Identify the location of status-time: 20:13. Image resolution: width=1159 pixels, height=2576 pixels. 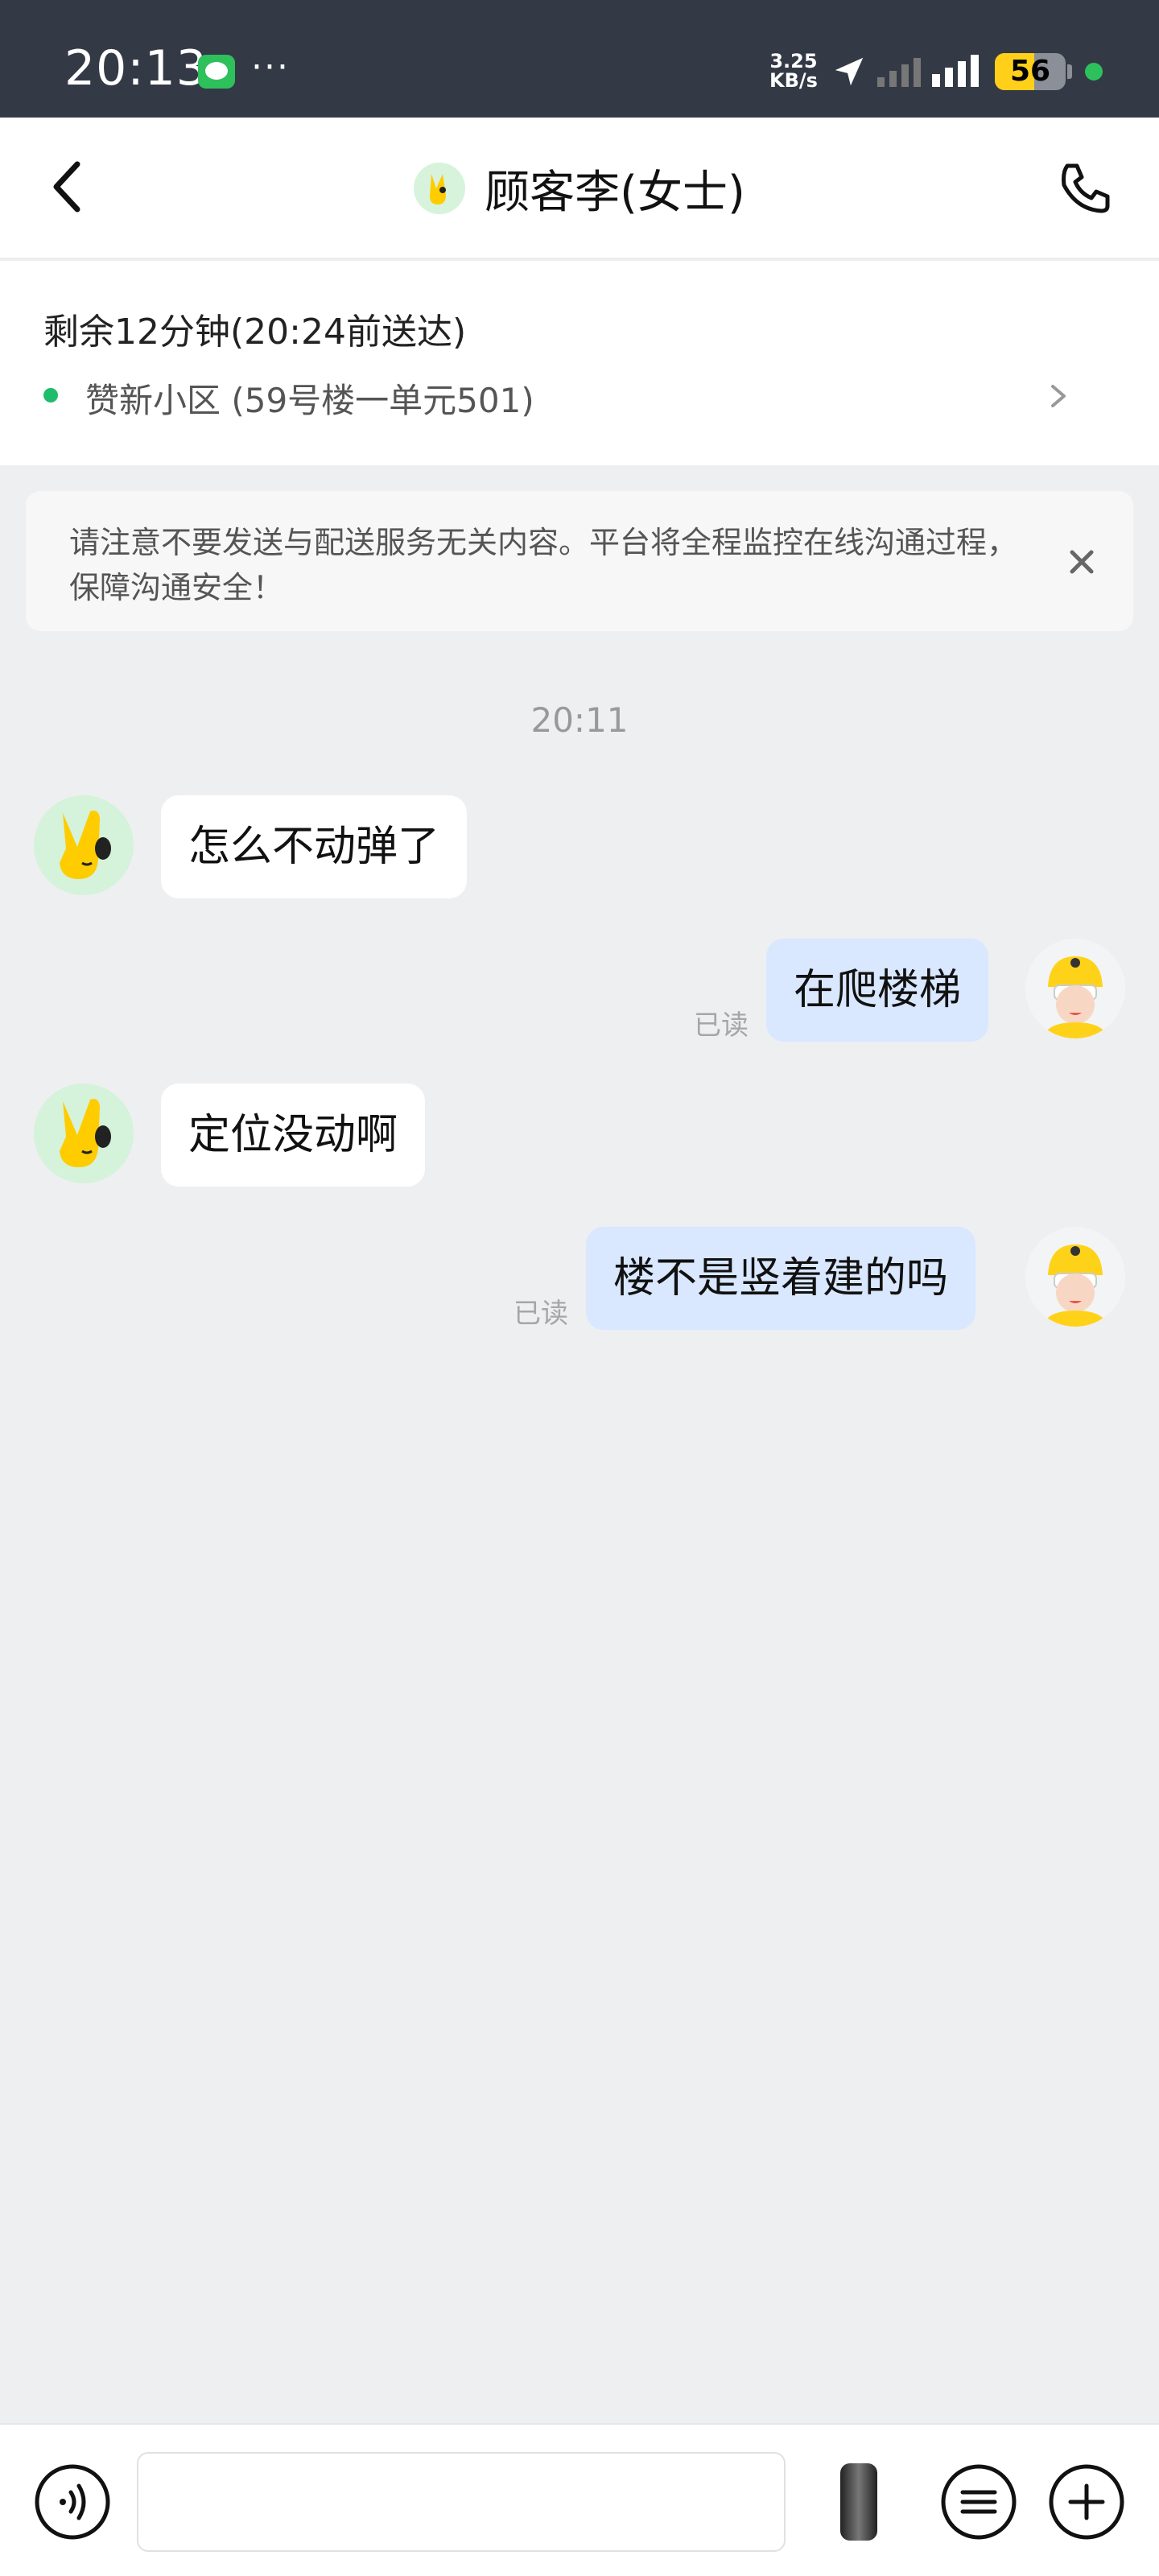
(136, 68).